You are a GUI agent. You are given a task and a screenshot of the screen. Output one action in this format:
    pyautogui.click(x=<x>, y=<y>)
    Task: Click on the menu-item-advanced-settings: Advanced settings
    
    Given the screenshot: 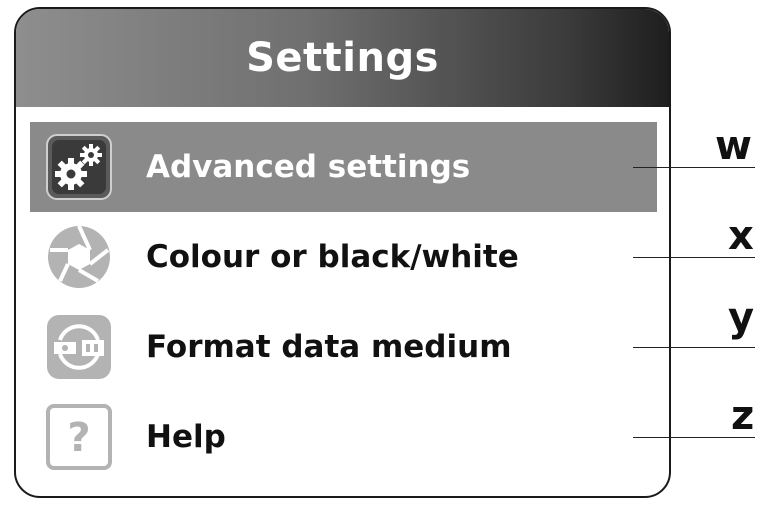 What is the action you would take?
    pyautogui.click(x=343, y=167)
    